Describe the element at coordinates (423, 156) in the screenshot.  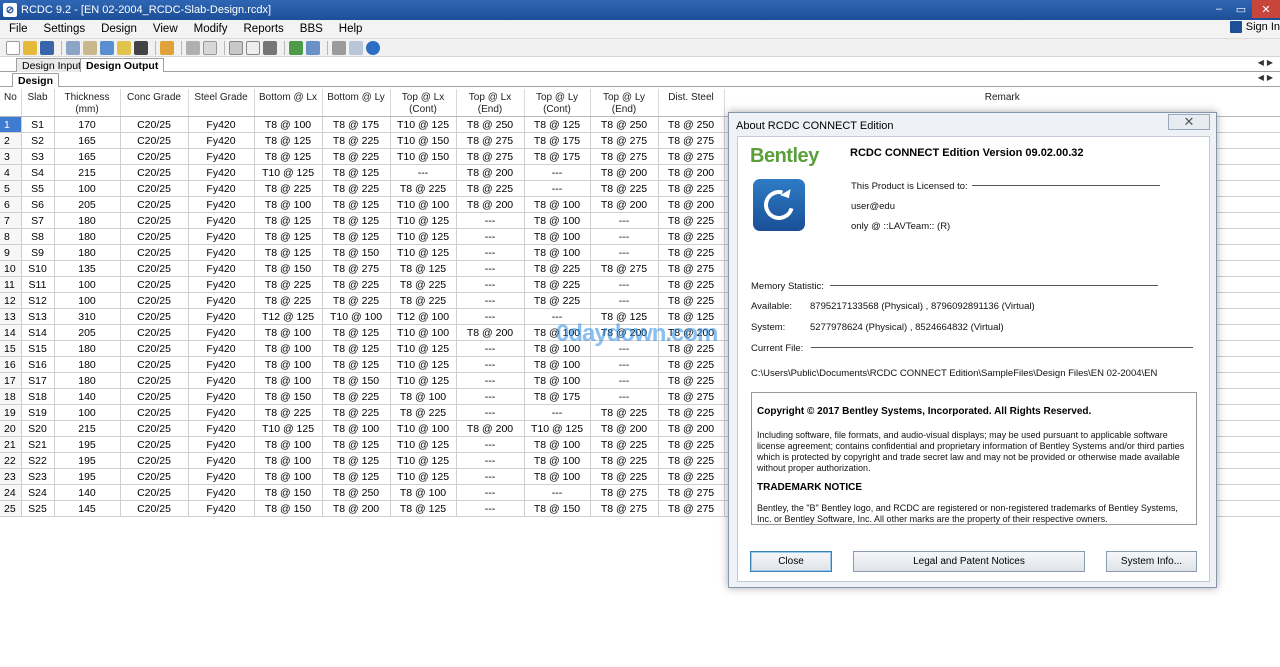
I see `table-cell: T10 @ 150` at that location.